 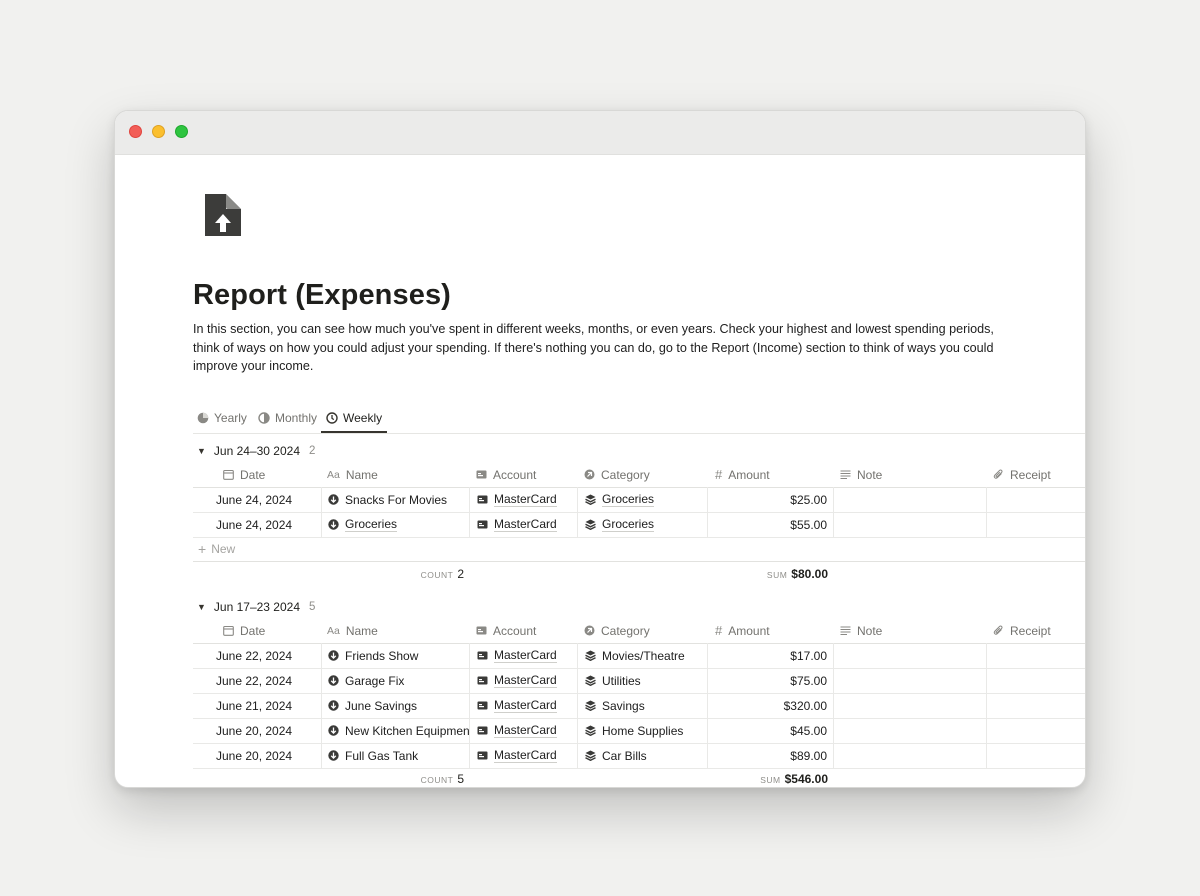 I want to click on name-cell: Groceries, so click(x=395, y=524).